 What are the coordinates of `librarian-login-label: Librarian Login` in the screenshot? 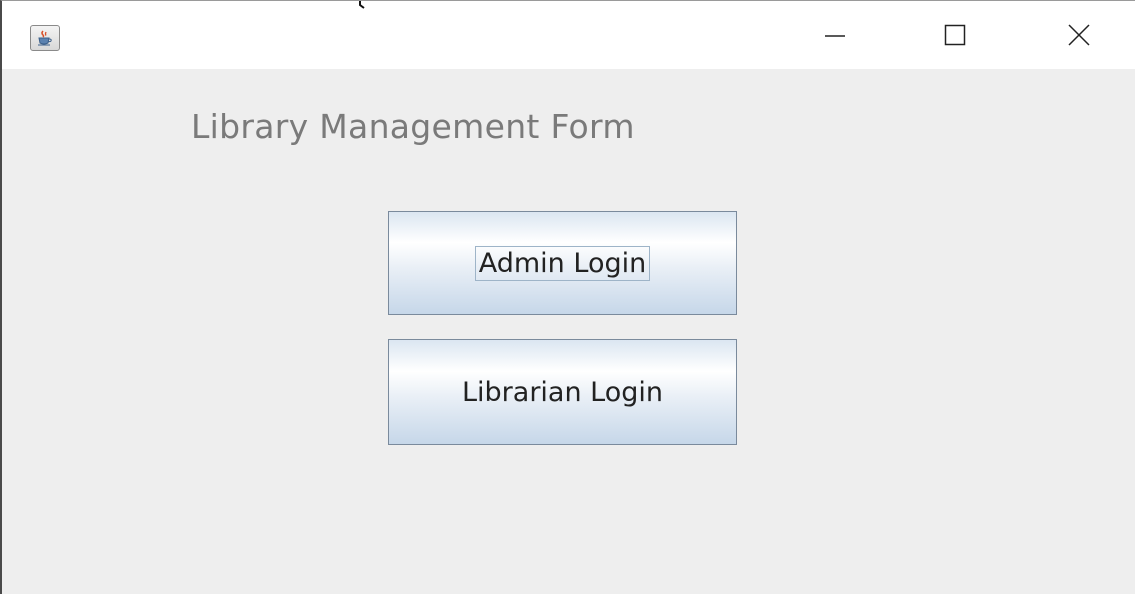 It's located at (562, 392).